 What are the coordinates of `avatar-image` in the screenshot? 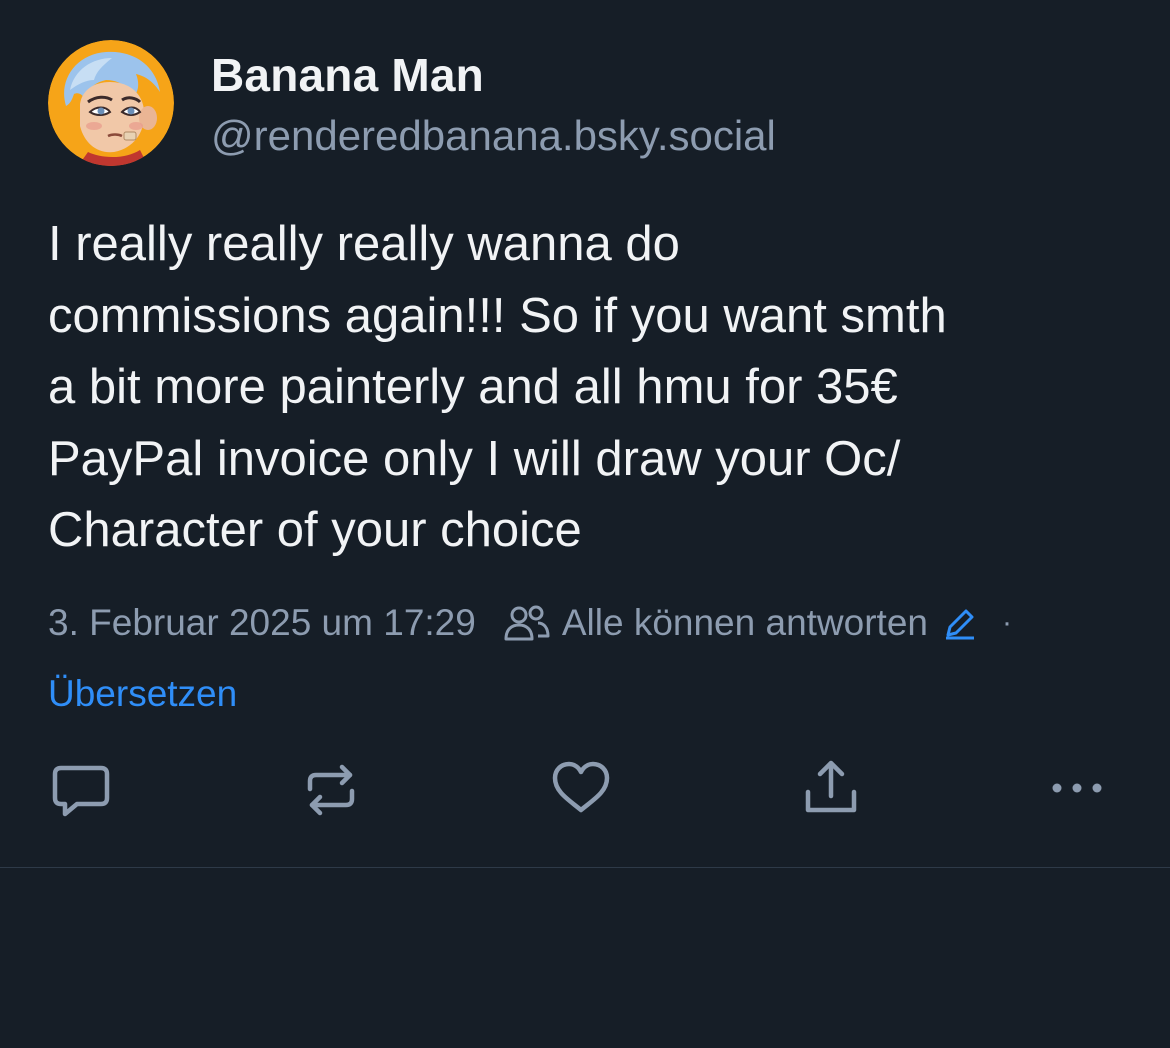 It's located at (111, 103).